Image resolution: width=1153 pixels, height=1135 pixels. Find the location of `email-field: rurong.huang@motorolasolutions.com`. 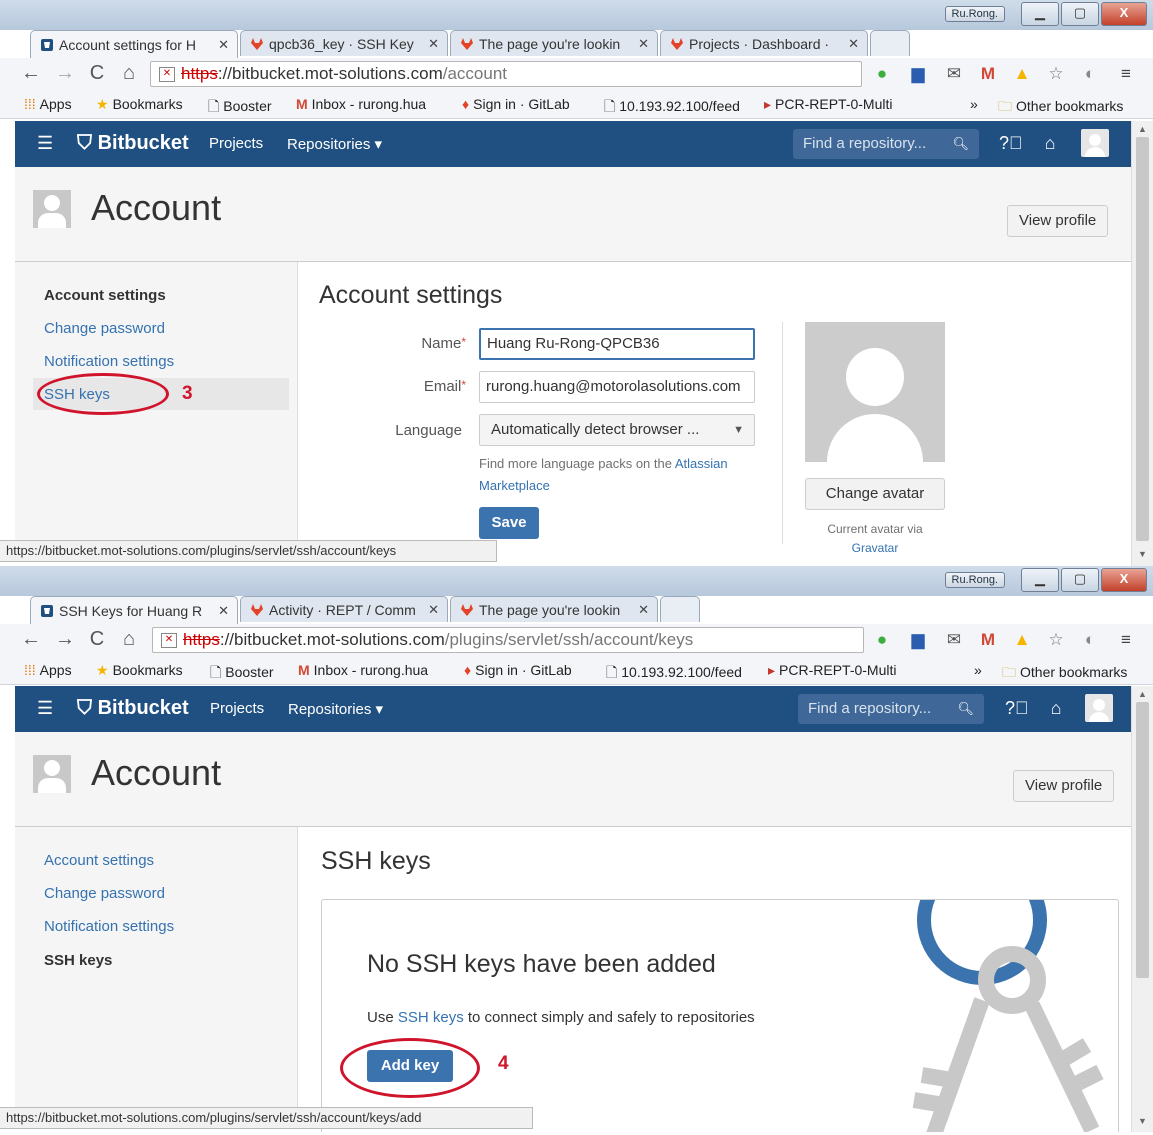

email-field: rurong.huang@motorolasolutions.com is located at coordinates (617, 387).